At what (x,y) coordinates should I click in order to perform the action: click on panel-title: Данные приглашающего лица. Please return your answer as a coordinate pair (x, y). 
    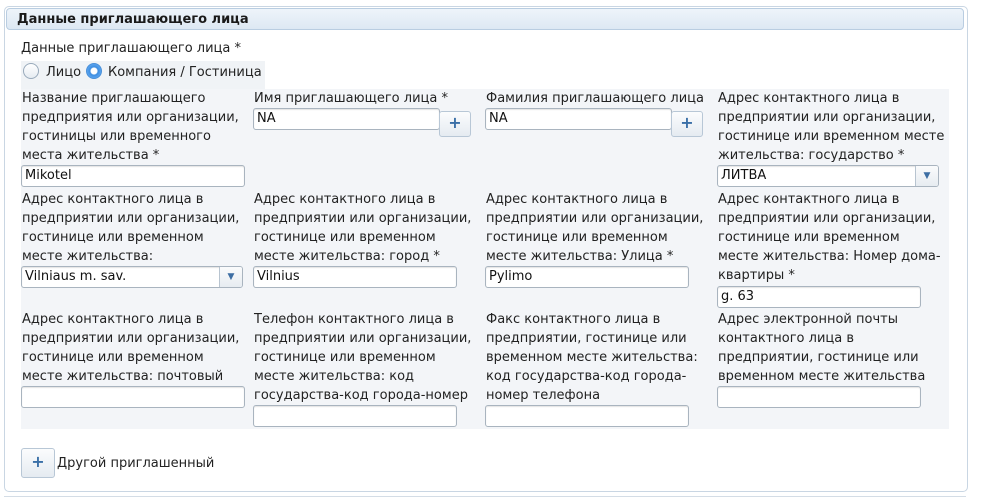
    Looking at the image, I should click on (133, 19).